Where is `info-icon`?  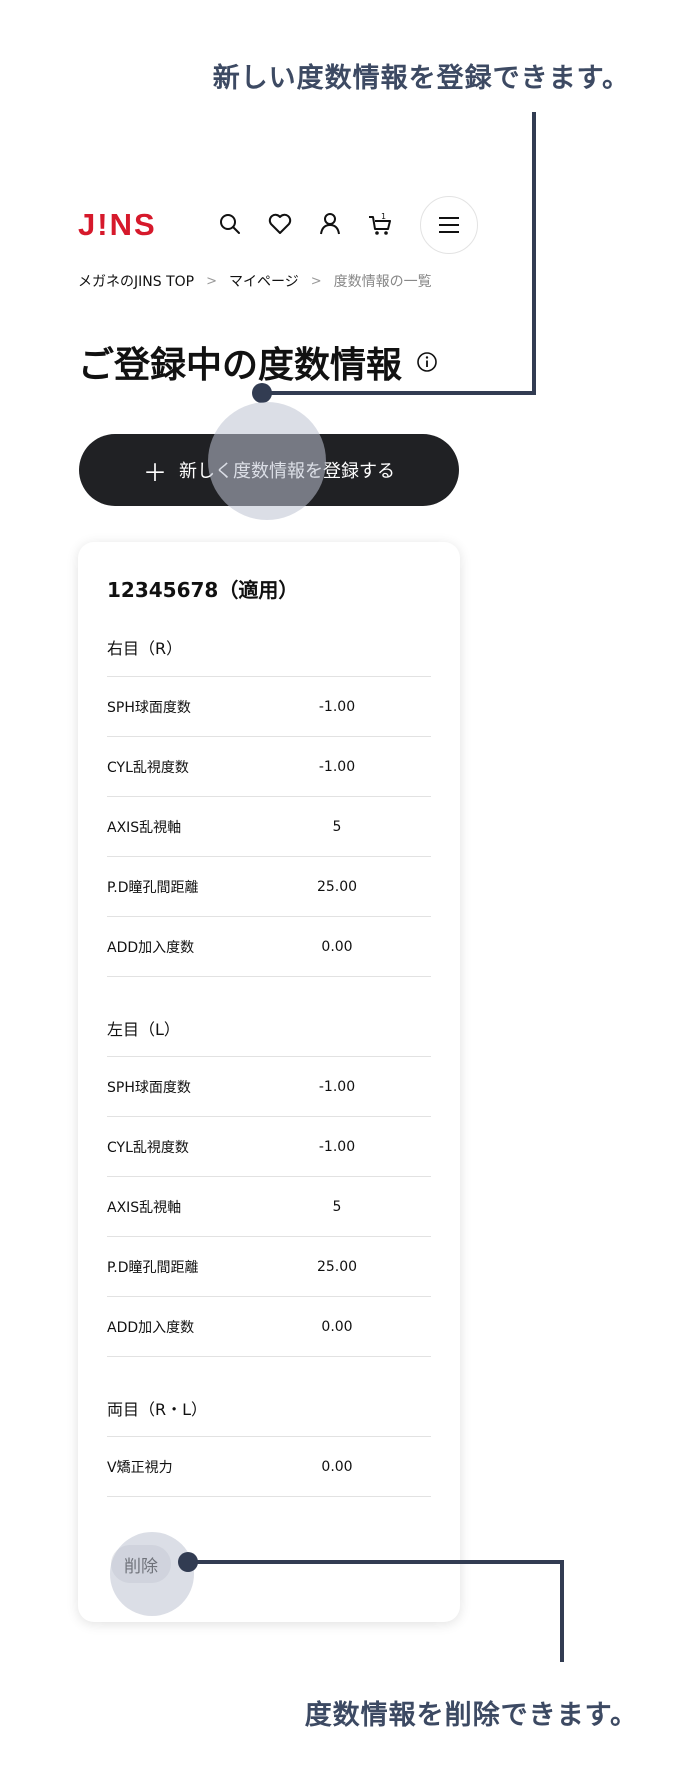 info-icon is located at coordinates (427, 362).